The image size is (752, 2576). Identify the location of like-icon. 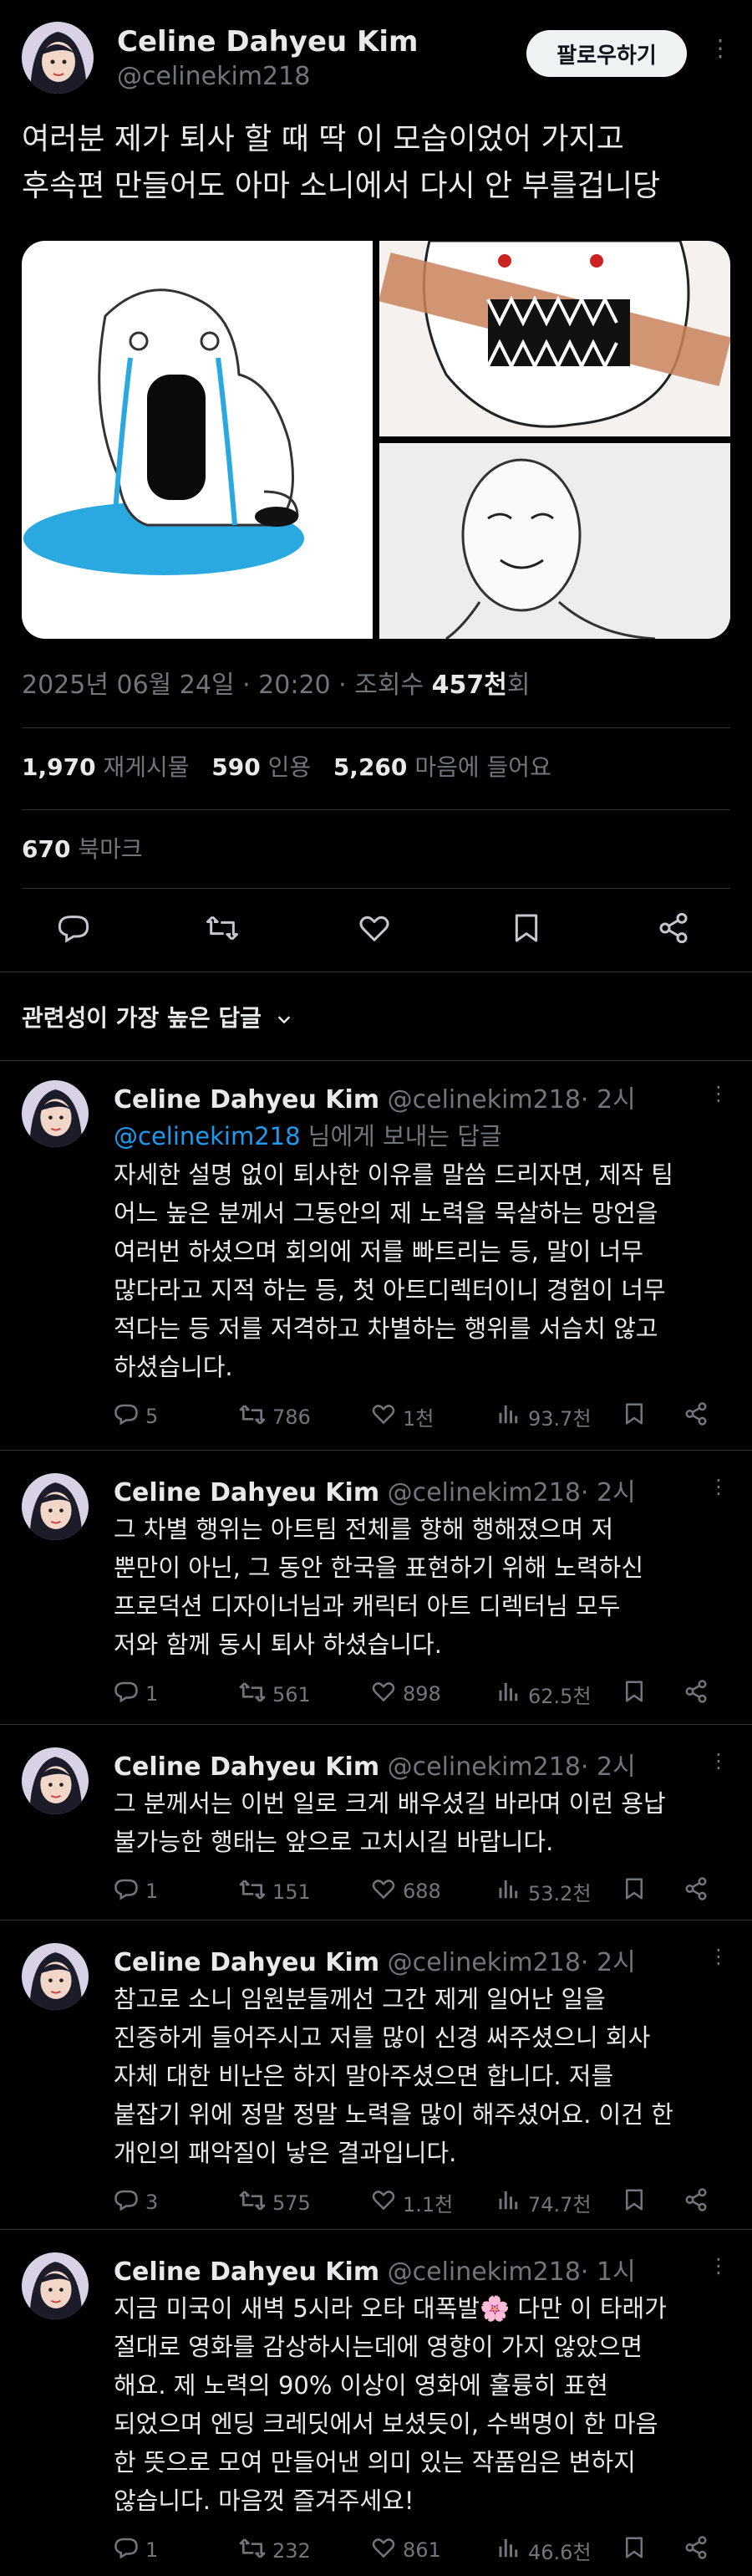
(375, 928).